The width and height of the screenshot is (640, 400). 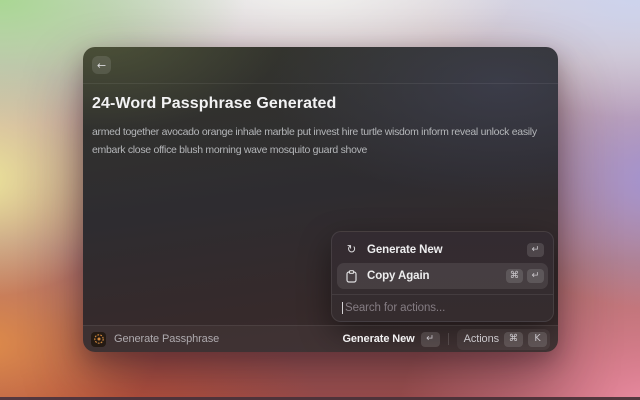 What do you see at coordinates (167, 339) in the screenshot?
I see `command-name: Generate Passphrase` at bounding box center [167, 339].